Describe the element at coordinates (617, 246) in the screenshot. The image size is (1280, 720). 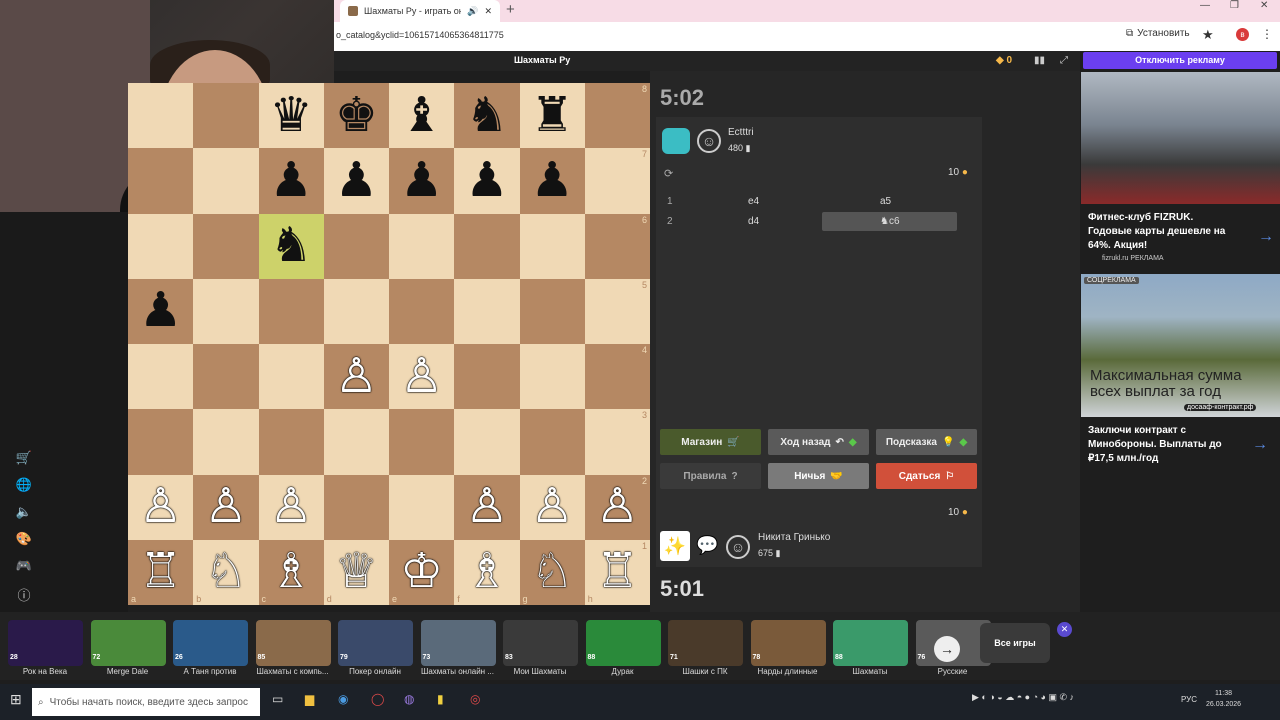
I see `board-square: 6` at that location.